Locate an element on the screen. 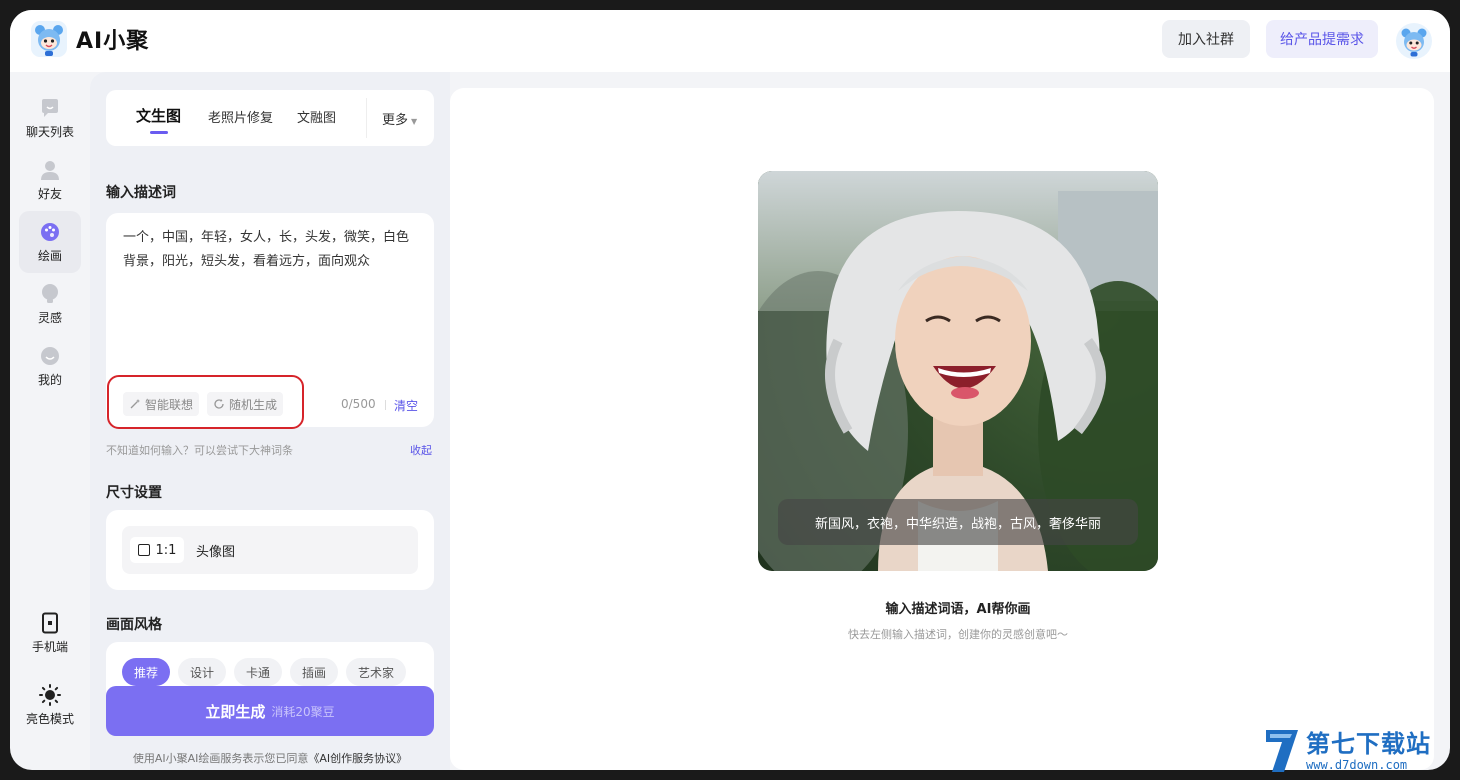 This screenshot has height=780, width=1460. style-section-title: 画面风格 is located at coordinates (134, 625).